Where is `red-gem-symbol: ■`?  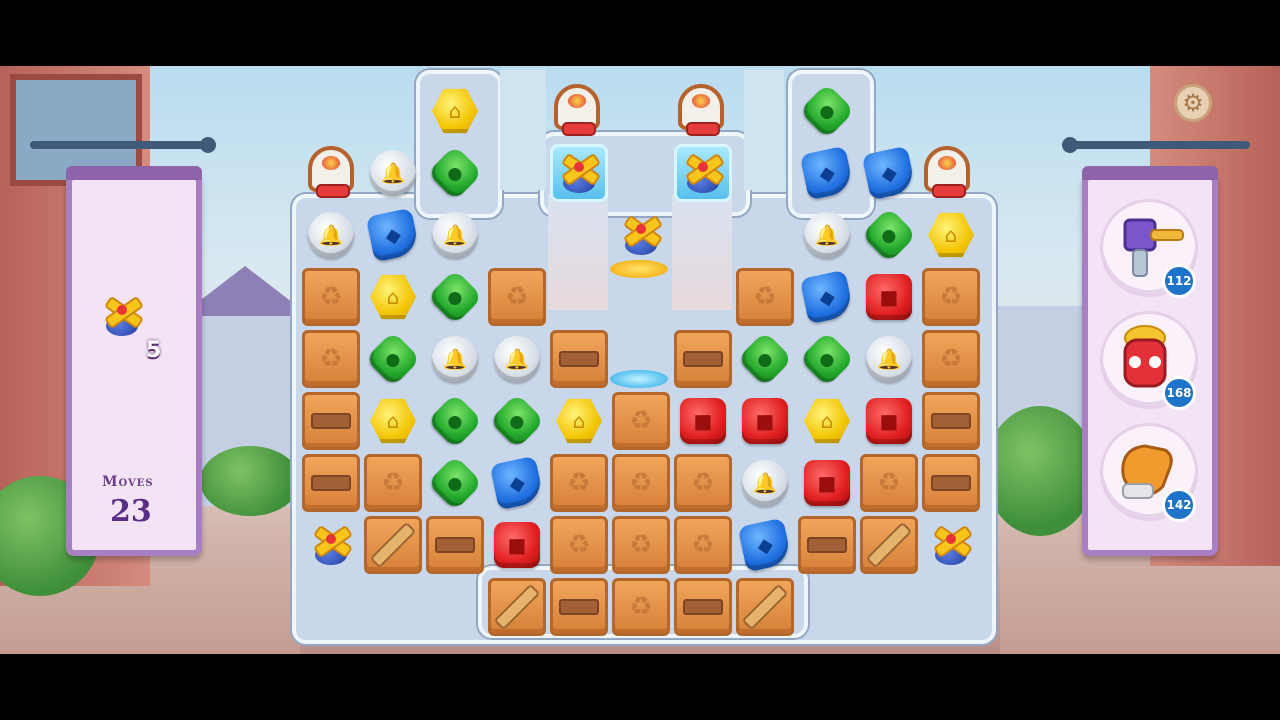 red-gem-symbol: ■ is located at coordinates (765, 421).